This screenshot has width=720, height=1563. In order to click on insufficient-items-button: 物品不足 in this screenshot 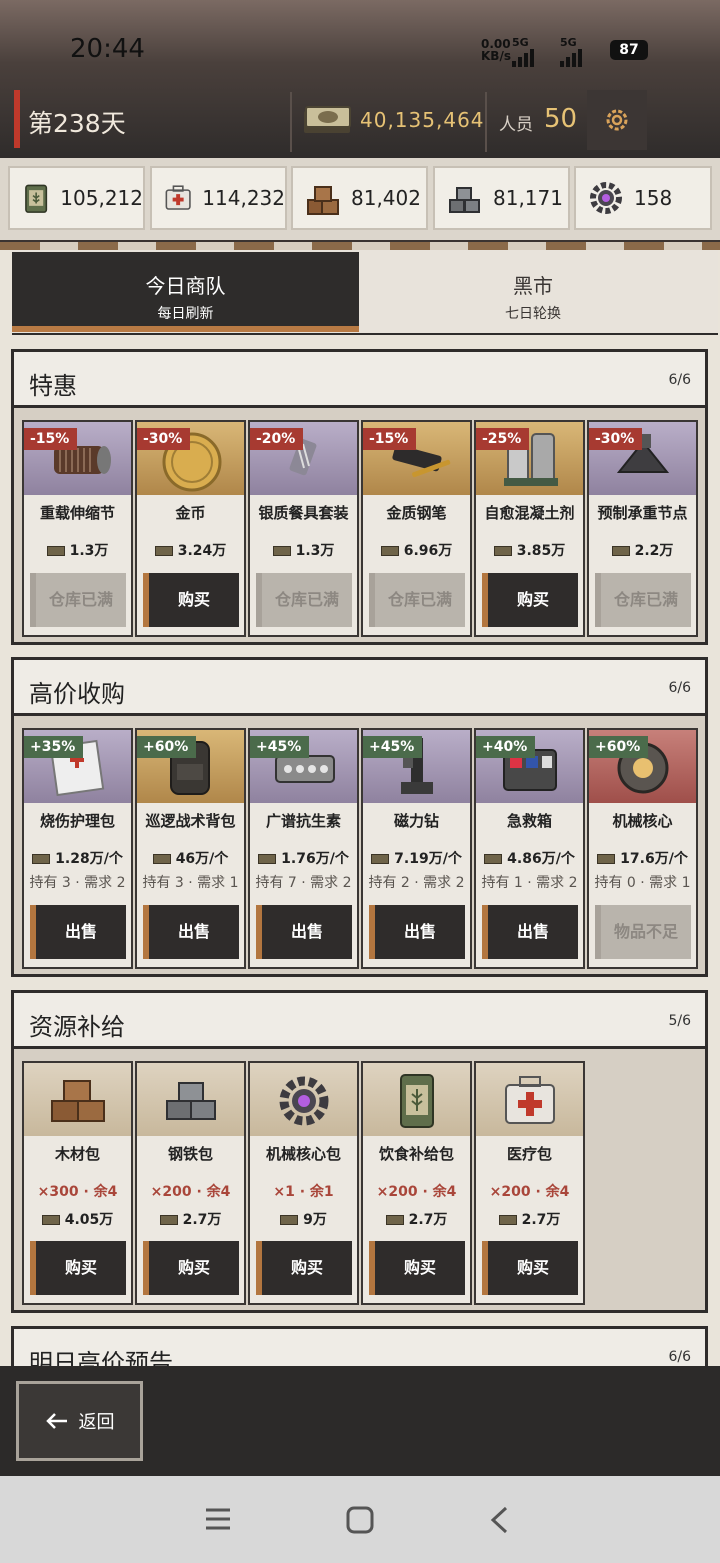, I will do `click(643, 932)`.